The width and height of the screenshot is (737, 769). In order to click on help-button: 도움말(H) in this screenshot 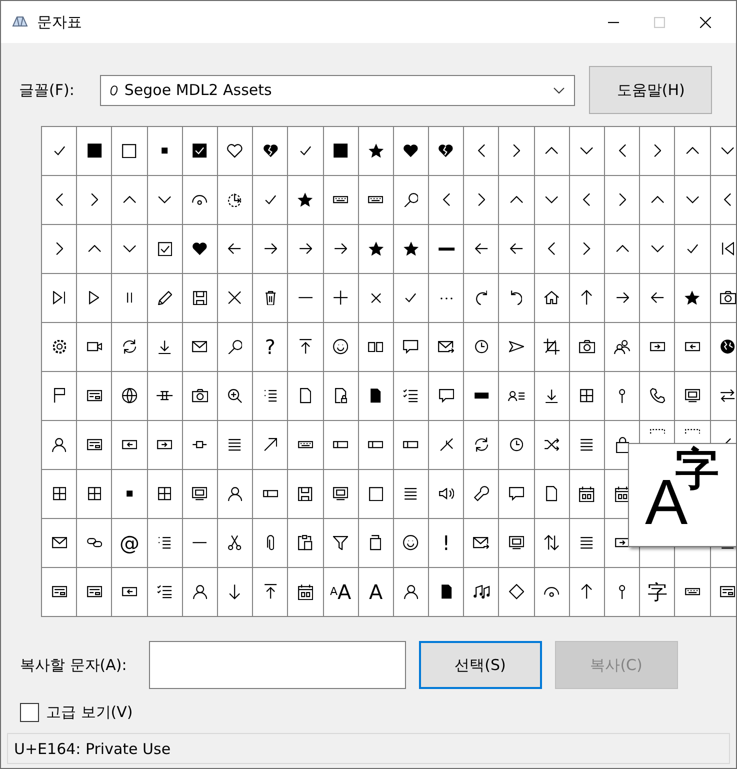, I will do `click(650, 90)`.